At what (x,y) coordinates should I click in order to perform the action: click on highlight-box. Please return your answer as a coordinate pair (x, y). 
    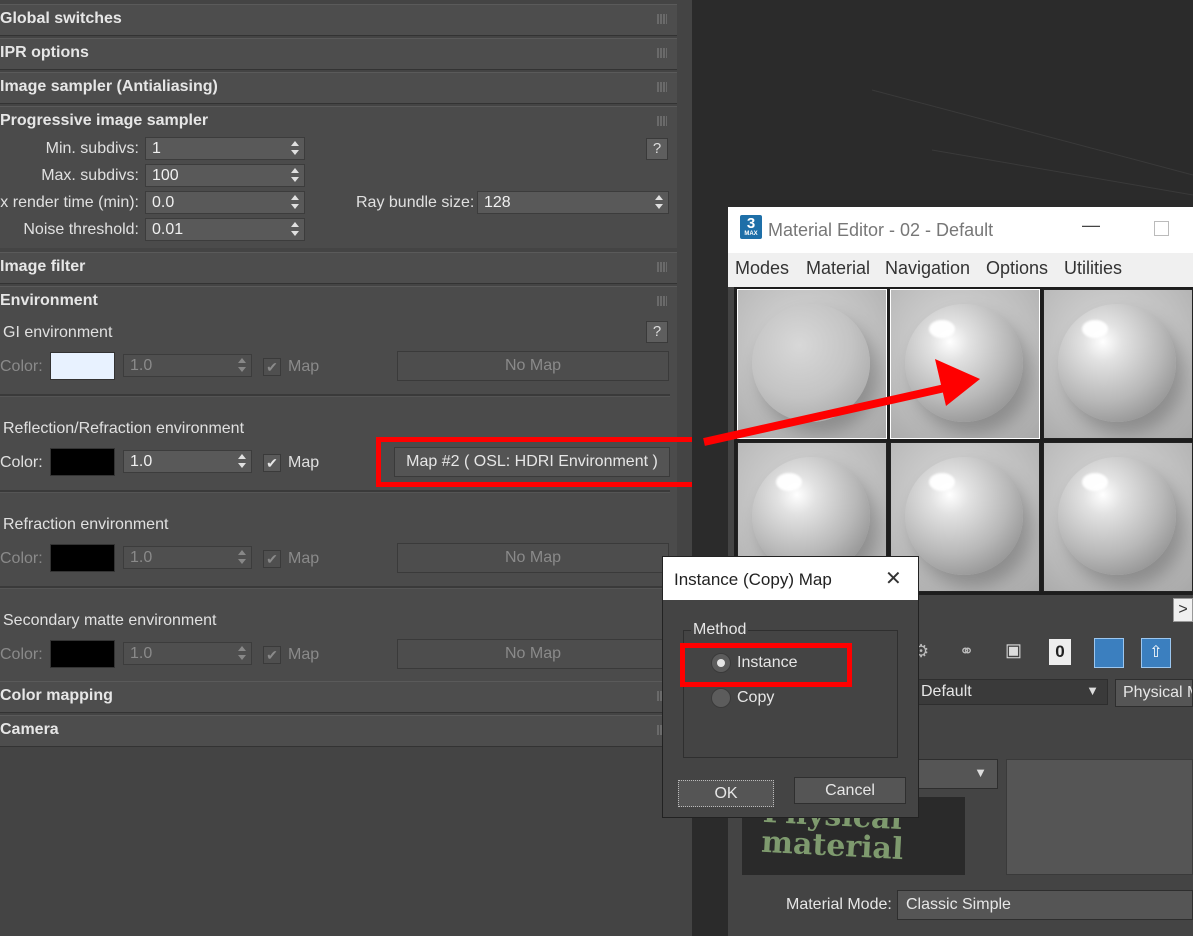
    Looking at the image, I should click on (766, 665).